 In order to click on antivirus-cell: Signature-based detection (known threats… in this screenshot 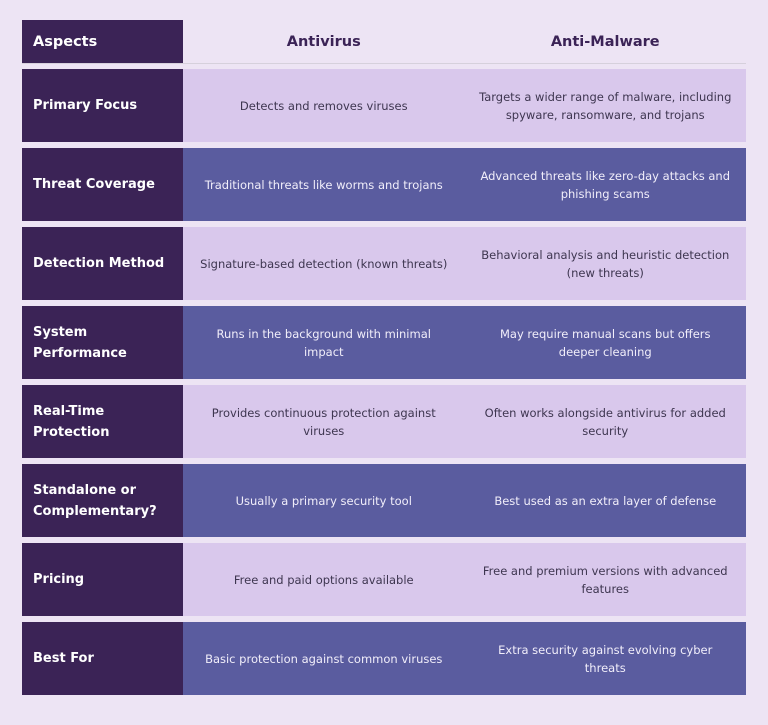, I will do `click(324, 263)`.